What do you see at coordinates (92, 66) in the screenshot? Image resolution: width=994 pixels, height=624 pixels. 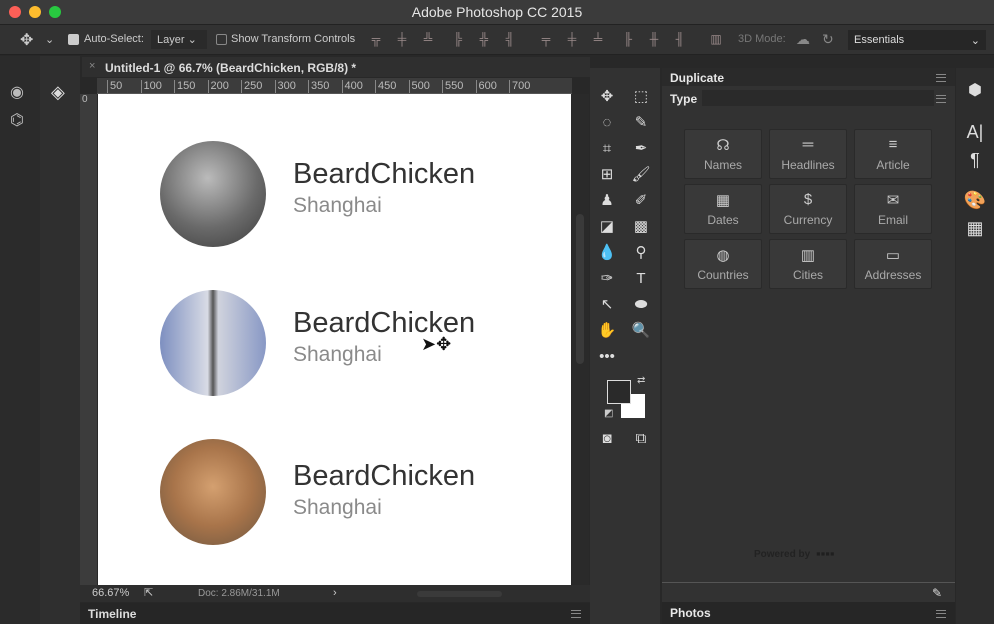 I see `close-tab-icon: ×` at bounding box center [92, 66].